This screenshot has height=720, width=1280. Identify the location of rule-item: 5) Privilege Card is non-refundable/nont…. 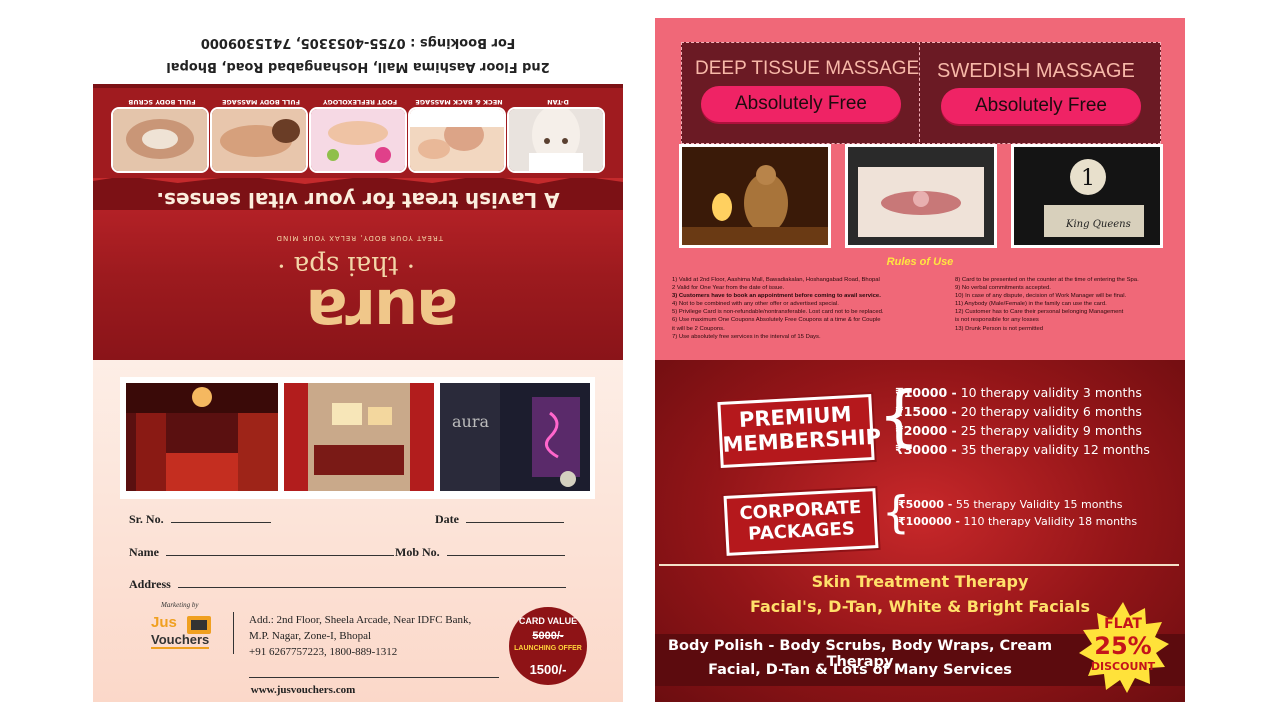
(778, 312).